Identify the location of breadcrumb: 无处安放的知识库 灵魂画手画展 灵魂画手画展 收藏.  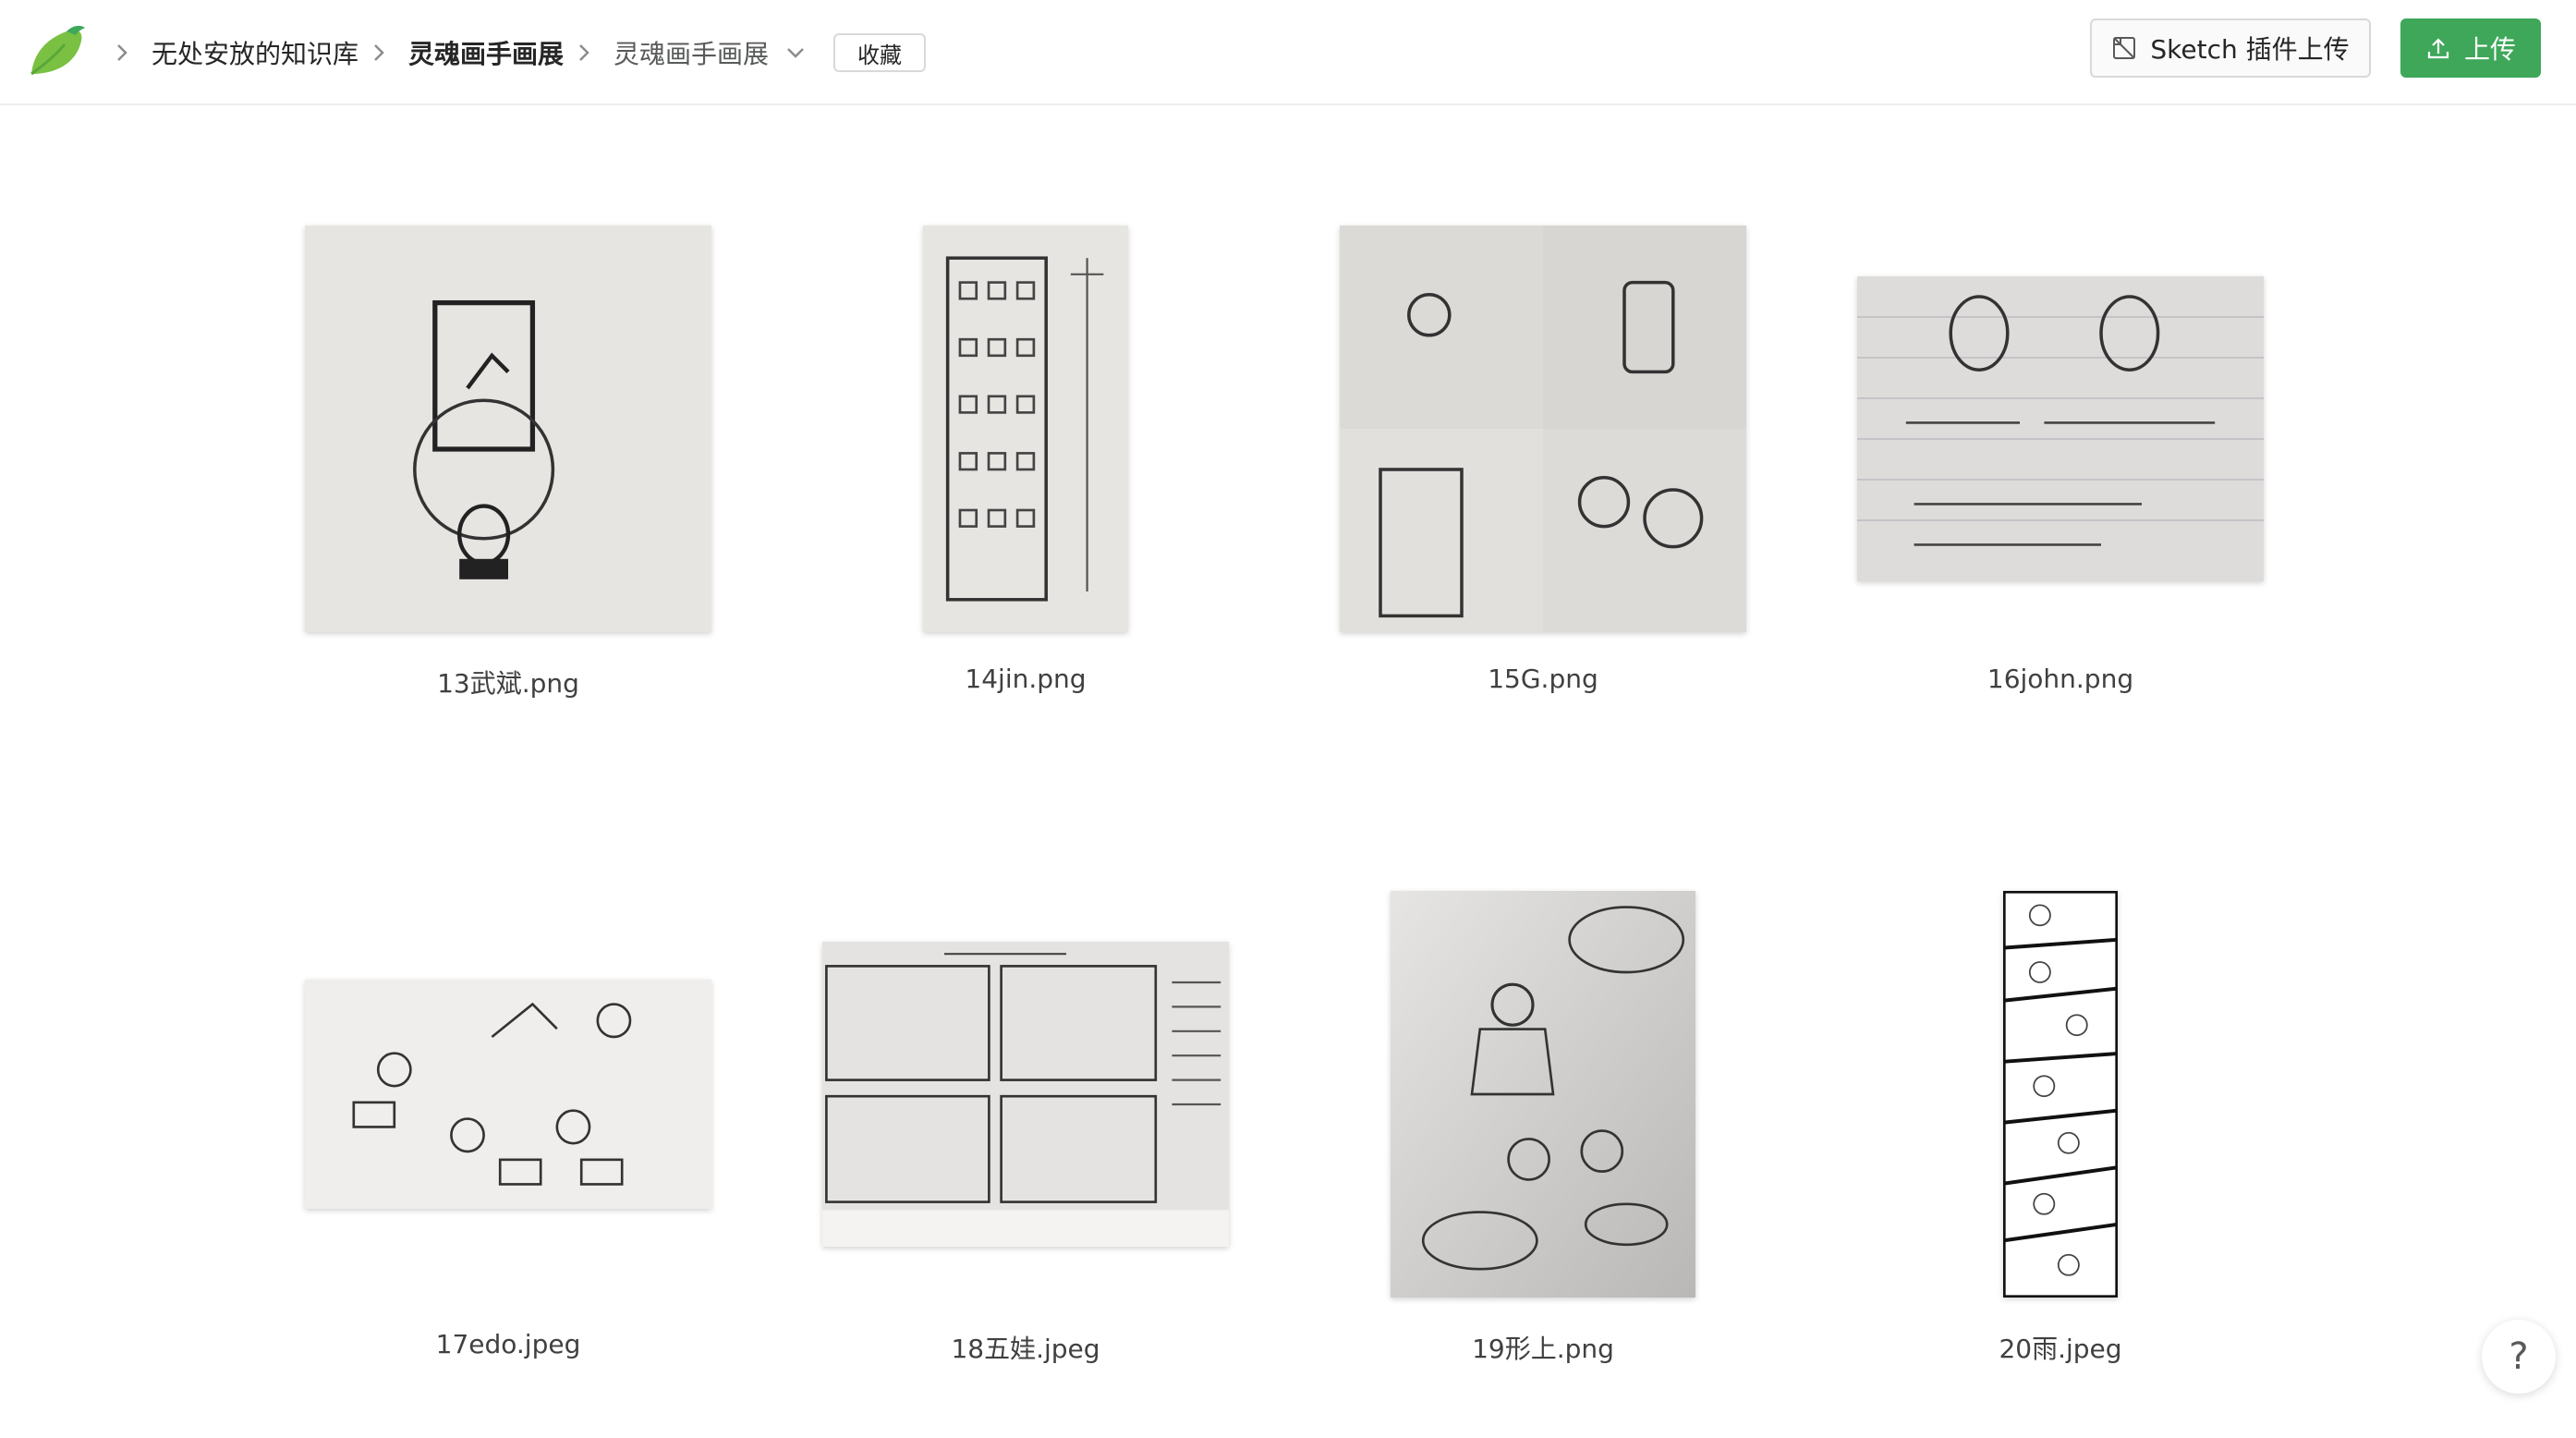
(514, 52).